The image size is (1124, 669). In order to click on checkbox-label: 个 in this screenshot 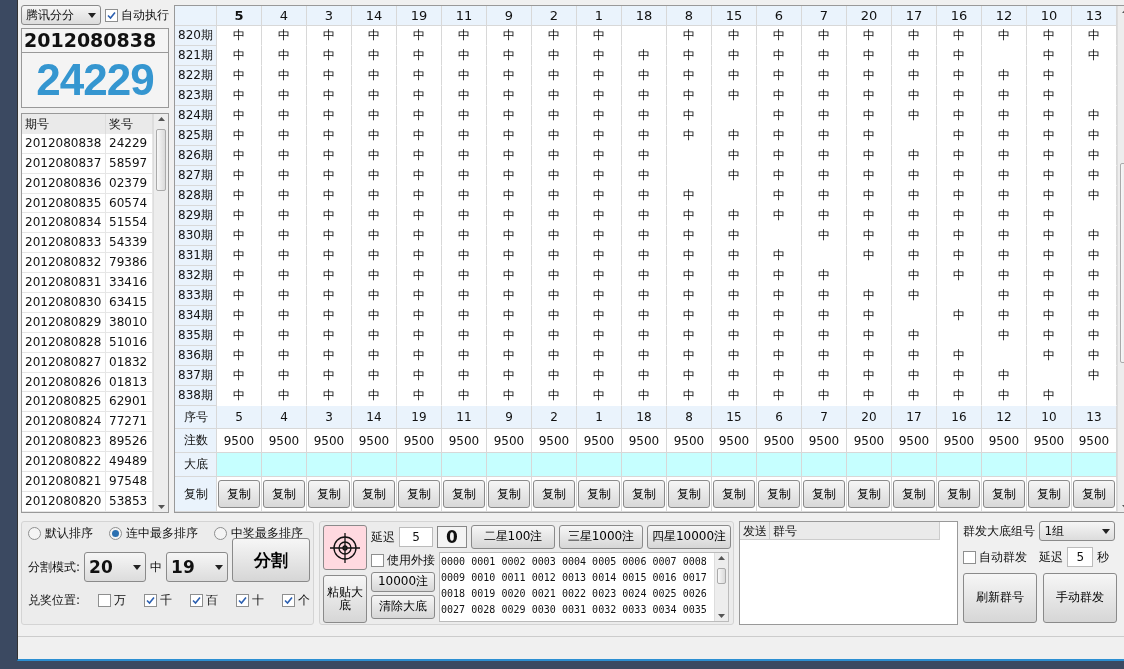, I will do `click(304, 600)`.